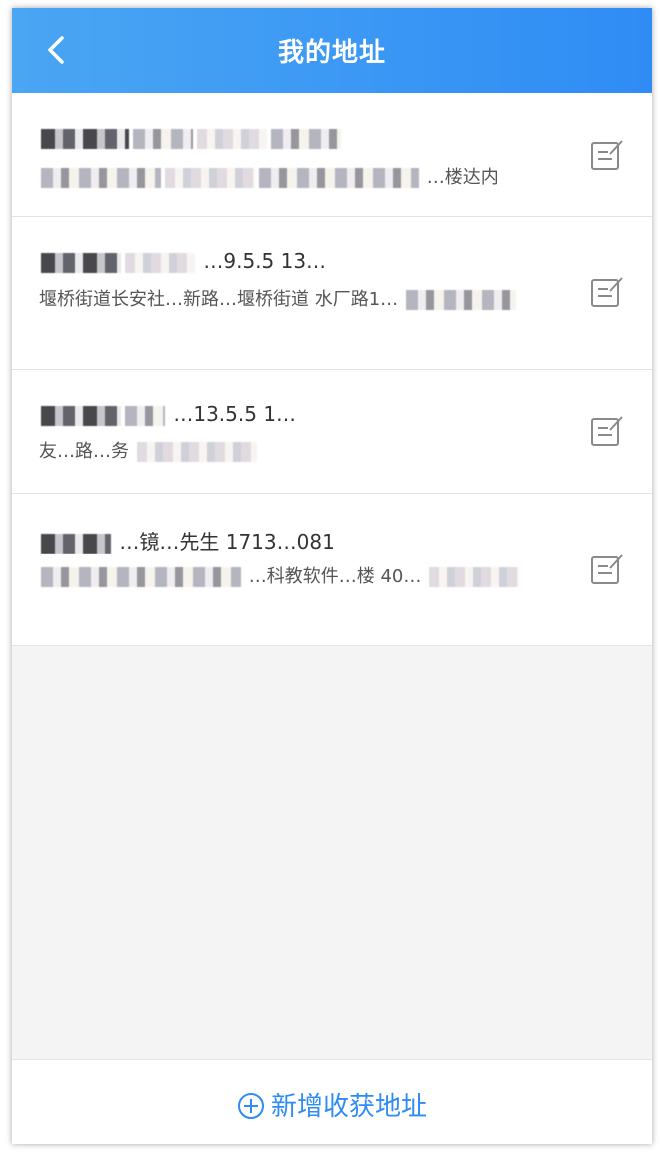  Describe the element at coordinates (332, 155) in the screenshot. I see `address-item-1: …楼达内` at that location.